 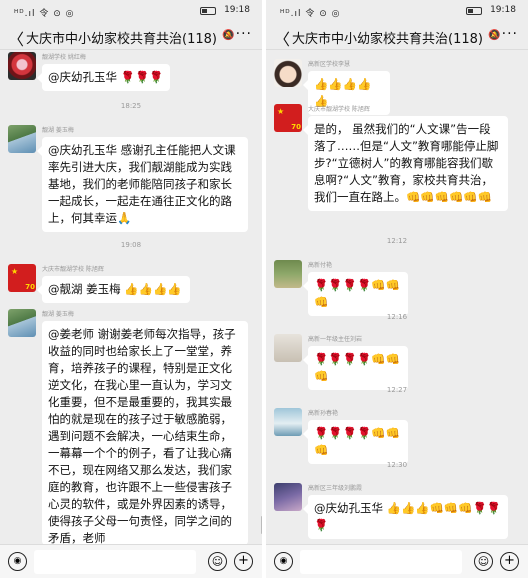 What do you see at coordinates (405, 517) in the screenshot?
I see `message-bubble: @庆幼孔玉华 👍👍👍👊👊👊🌹🌹🌹` at bounding box center [405, 517].